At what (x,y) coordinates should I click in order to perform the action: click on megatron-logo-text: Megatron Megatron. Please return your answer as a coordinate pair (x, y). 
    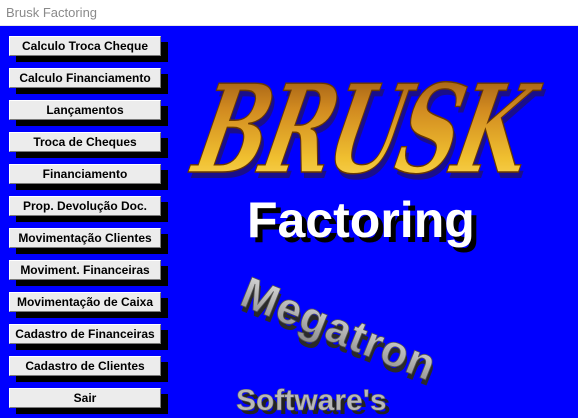
    Looking at the image, I should click on (339, 331).